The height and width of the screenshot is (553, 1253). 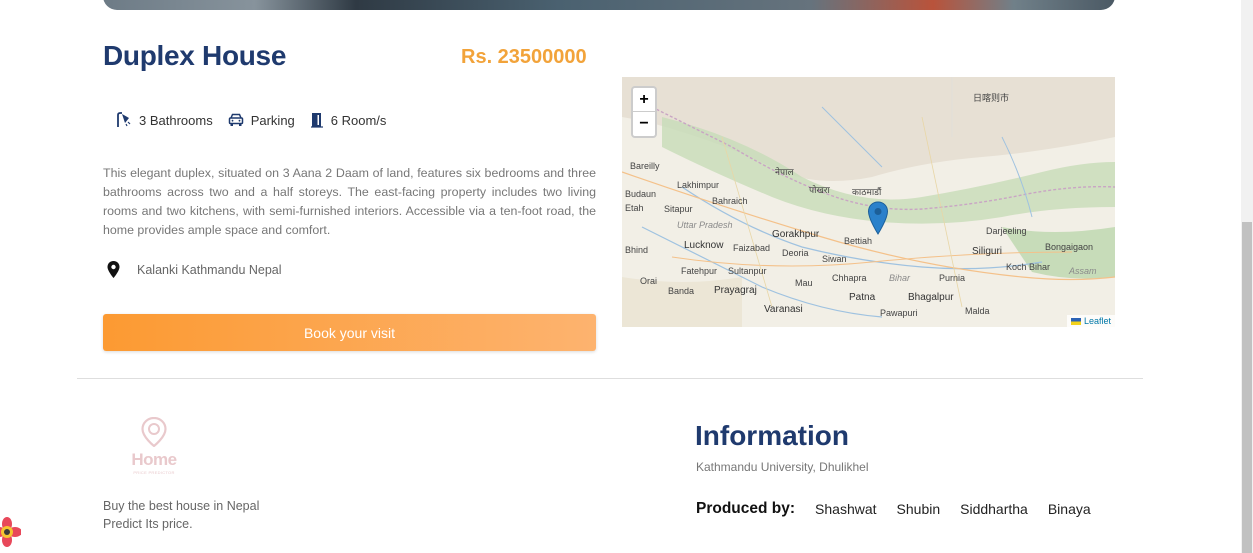 I want to click on property-image-strip, so click(x=609, y=5).